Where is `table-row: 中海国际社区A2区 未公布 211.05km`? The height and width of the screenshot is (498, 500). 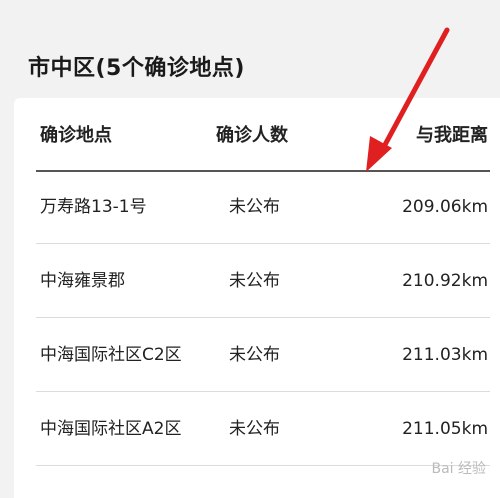
table-row: 中海国际社区A2区 未公布 211.05km is located at coordinates (263, 429).